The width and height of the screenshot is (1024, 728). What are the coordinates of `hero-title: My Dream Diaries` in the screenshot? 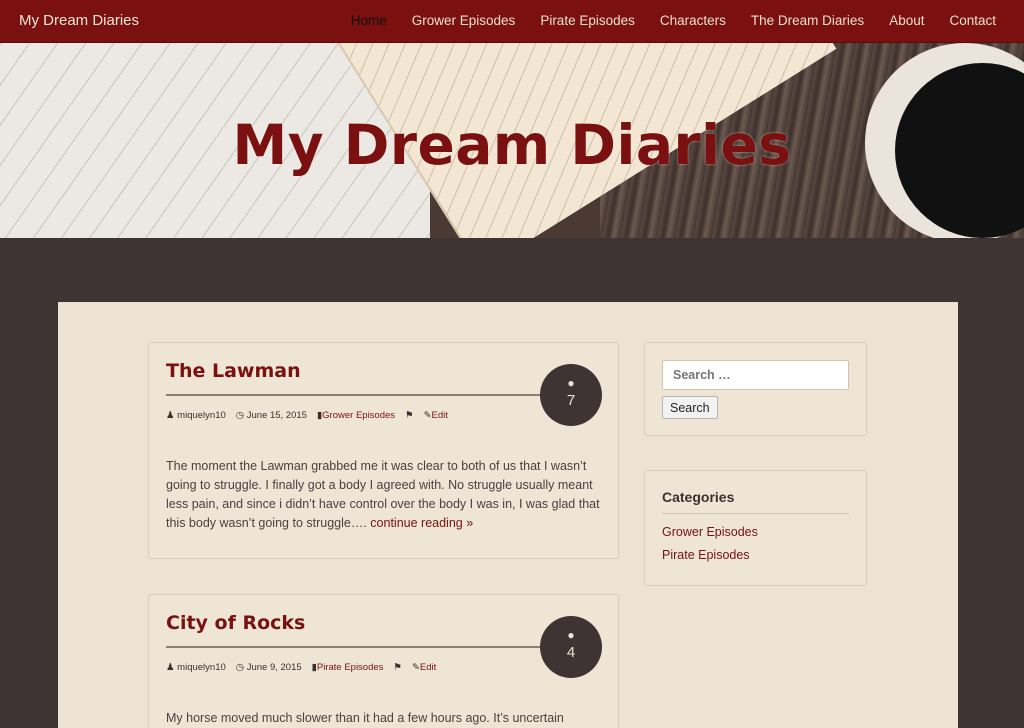 It's located at (512, 145).